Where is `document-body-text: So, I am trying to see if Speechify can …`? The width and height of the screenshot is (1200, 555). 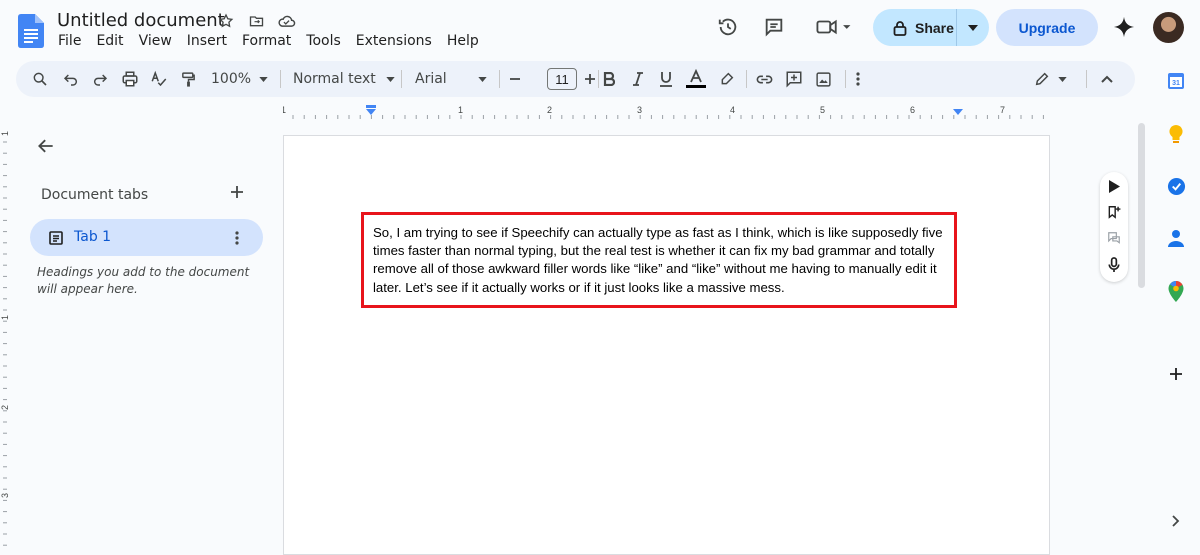 document-body-text: So, I am trying to see if Speechify can … is located at coordinates (663, 260).